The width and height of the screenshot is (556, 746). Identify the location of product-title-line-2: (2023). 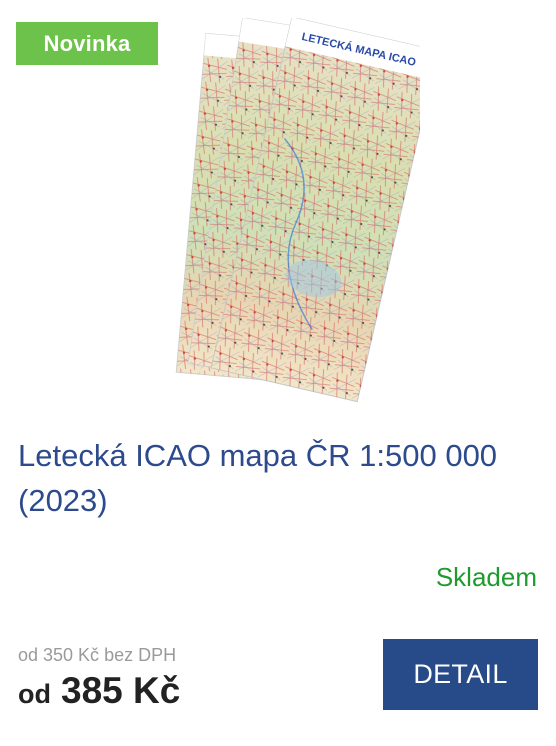
(63, 500).